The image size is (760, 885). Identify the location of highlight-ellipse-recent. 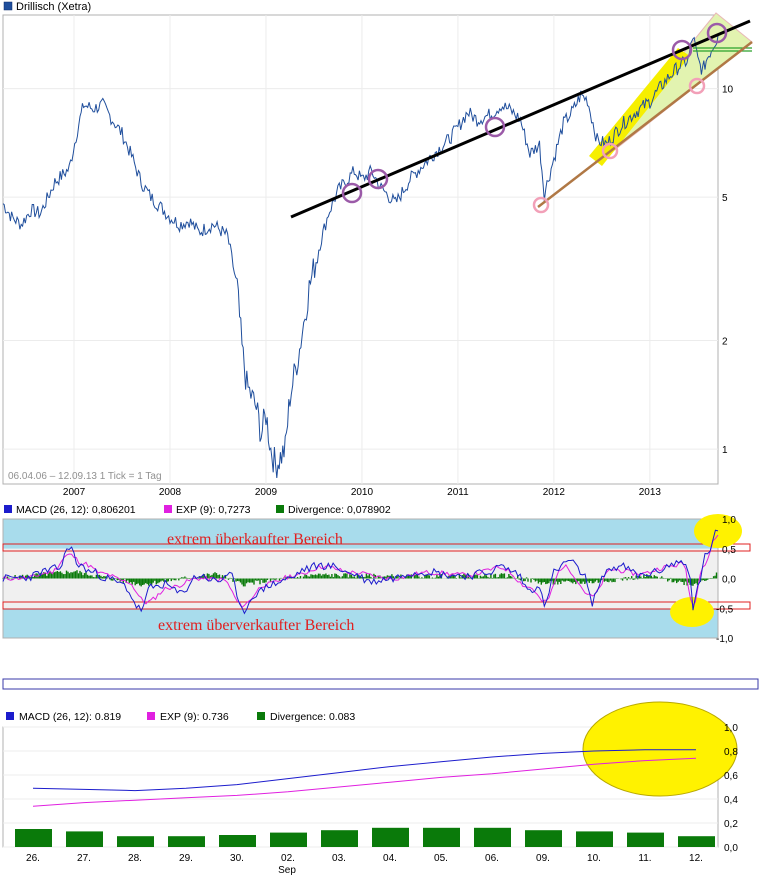
(660, 749).